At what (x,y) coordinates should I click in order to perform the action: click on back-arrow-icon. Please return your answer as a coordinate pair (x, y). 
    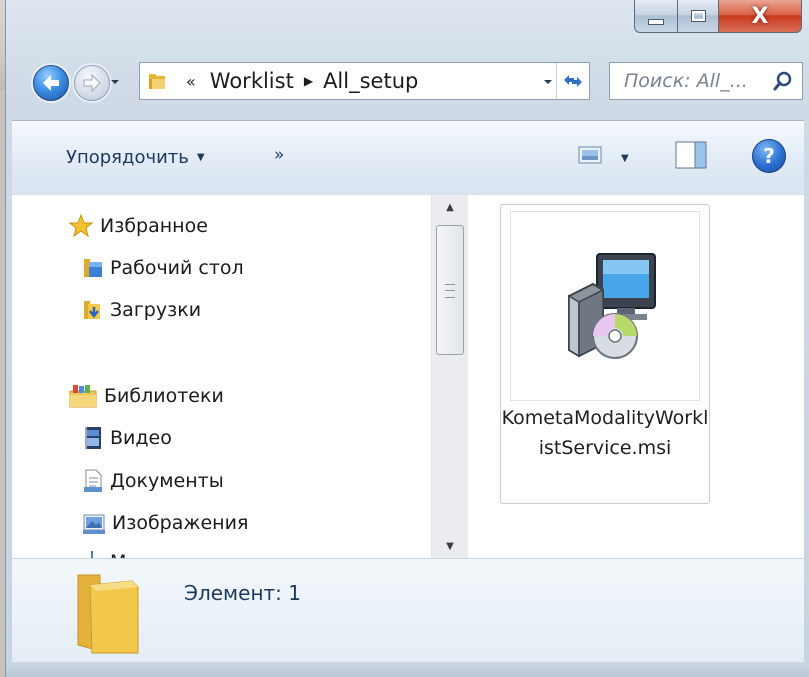
    Looking at the image, I should click on (51, 83).